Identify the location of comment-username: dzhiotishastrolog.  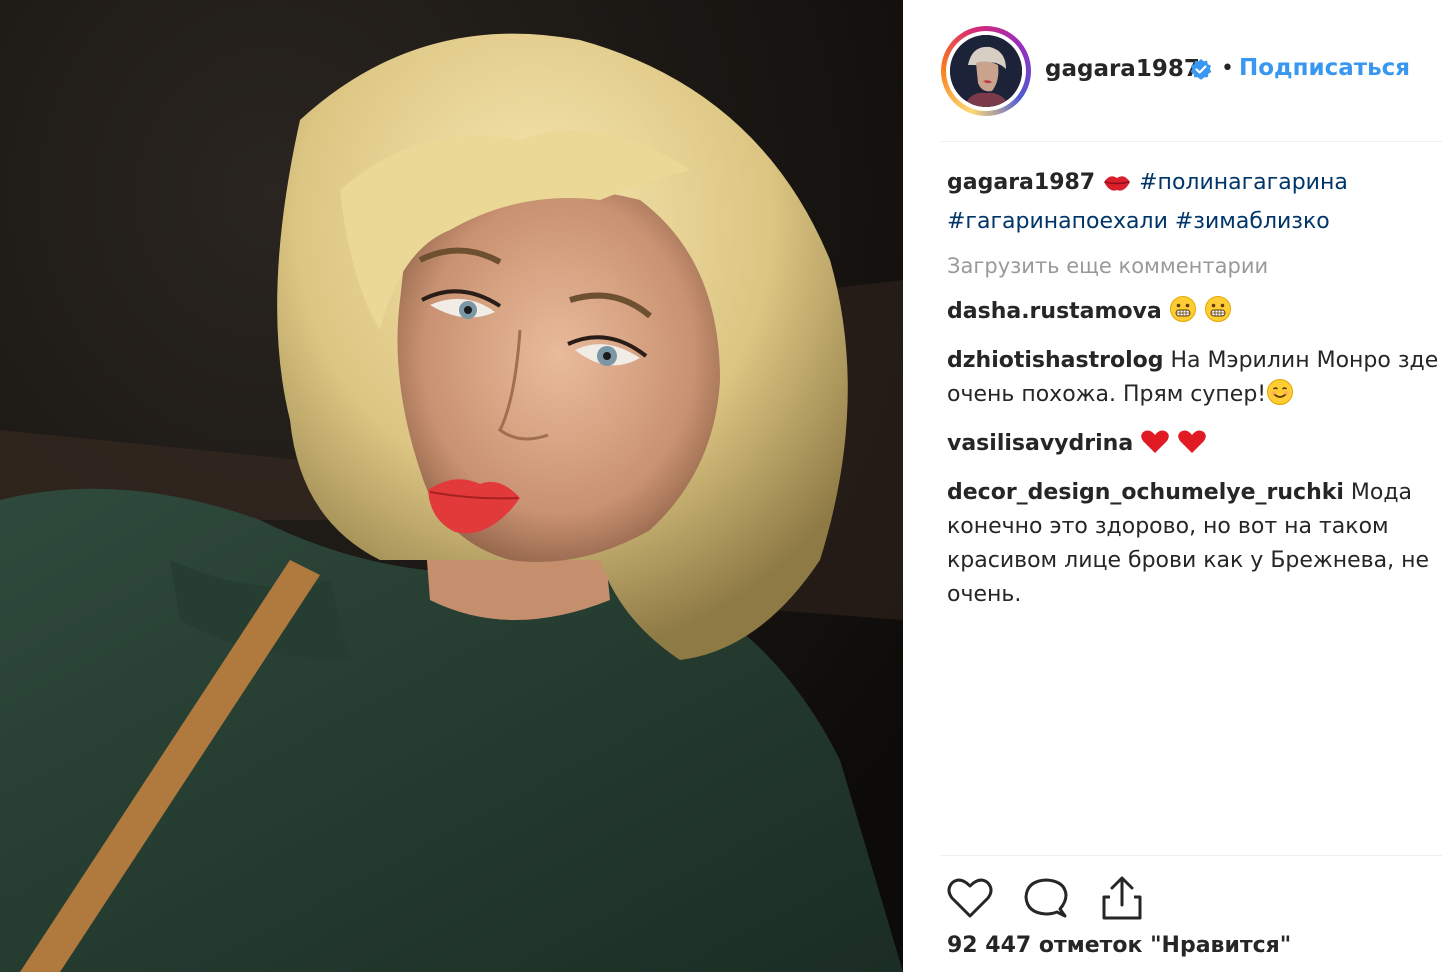
(1055, 360).